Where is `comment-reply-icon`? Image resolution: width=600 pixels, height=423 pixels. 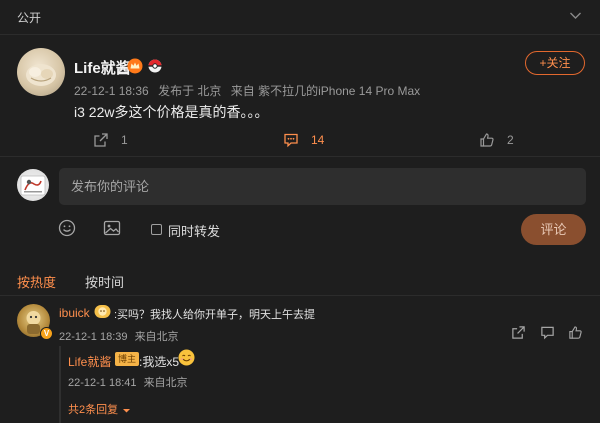 comment-reply-icon is located at coordinates (547, 335).